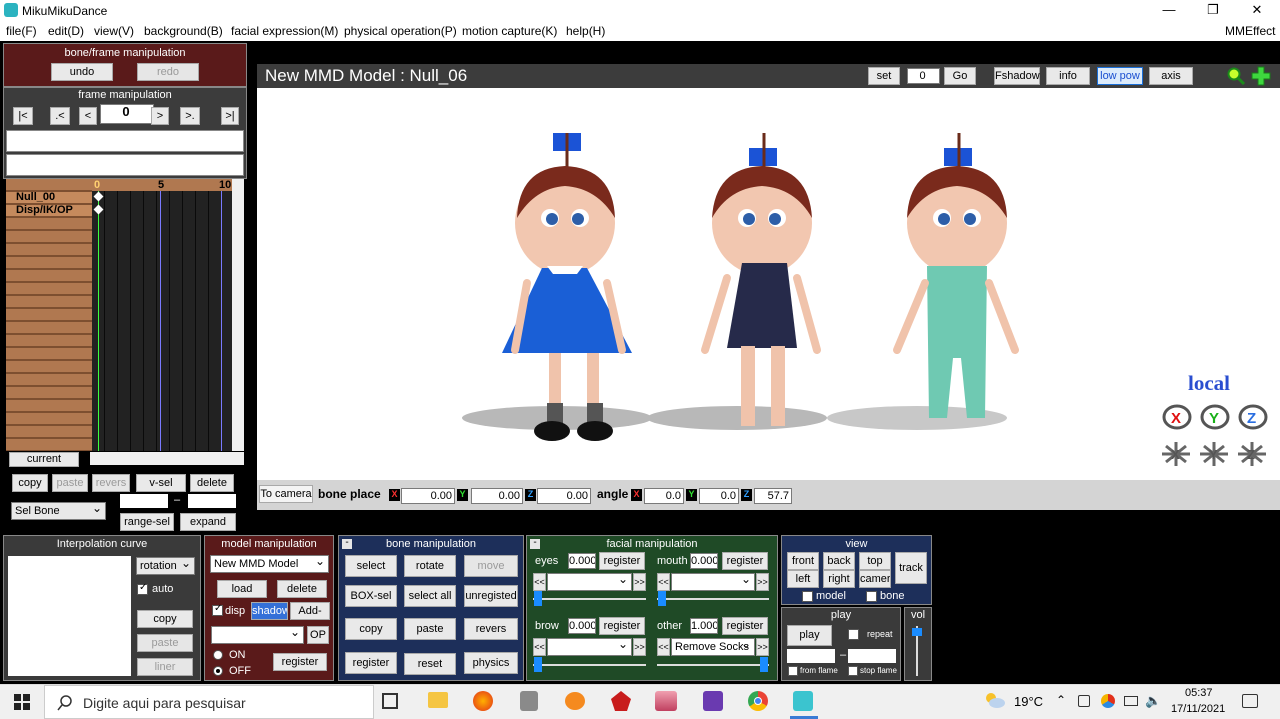 Image resolution: width=1280 pixels, height=719 pixels. What do you see at coordinates (1068, 76) in the screenshot?
I see `info-button: info` at bounding box center [1068, 76].